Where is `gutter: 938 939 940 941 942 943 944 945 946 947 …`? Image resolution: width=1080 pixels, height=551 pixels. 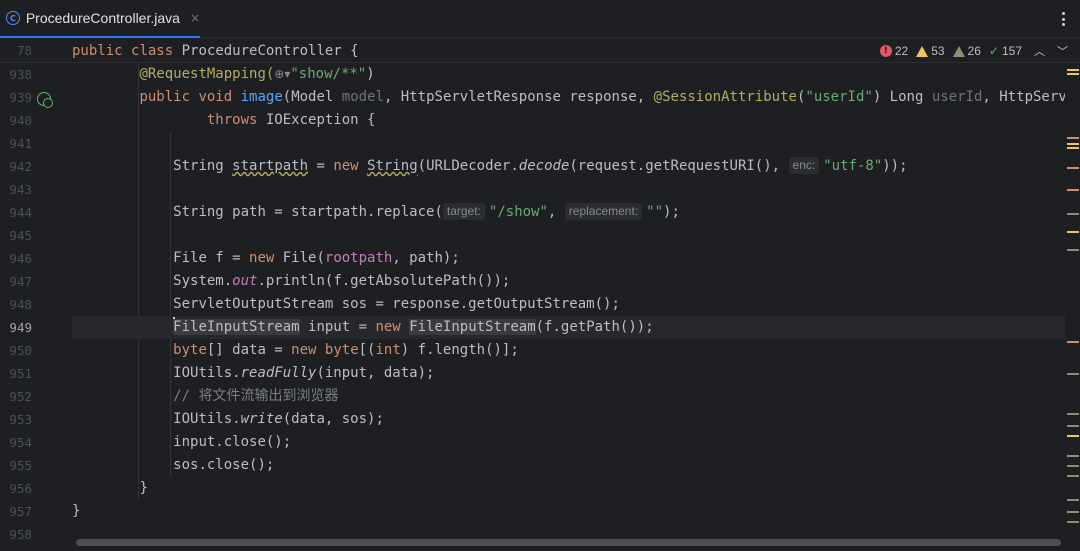 gutter: 938 939 940 941 942 943 944 945 946 947 … is located at coordinates (36, 295).